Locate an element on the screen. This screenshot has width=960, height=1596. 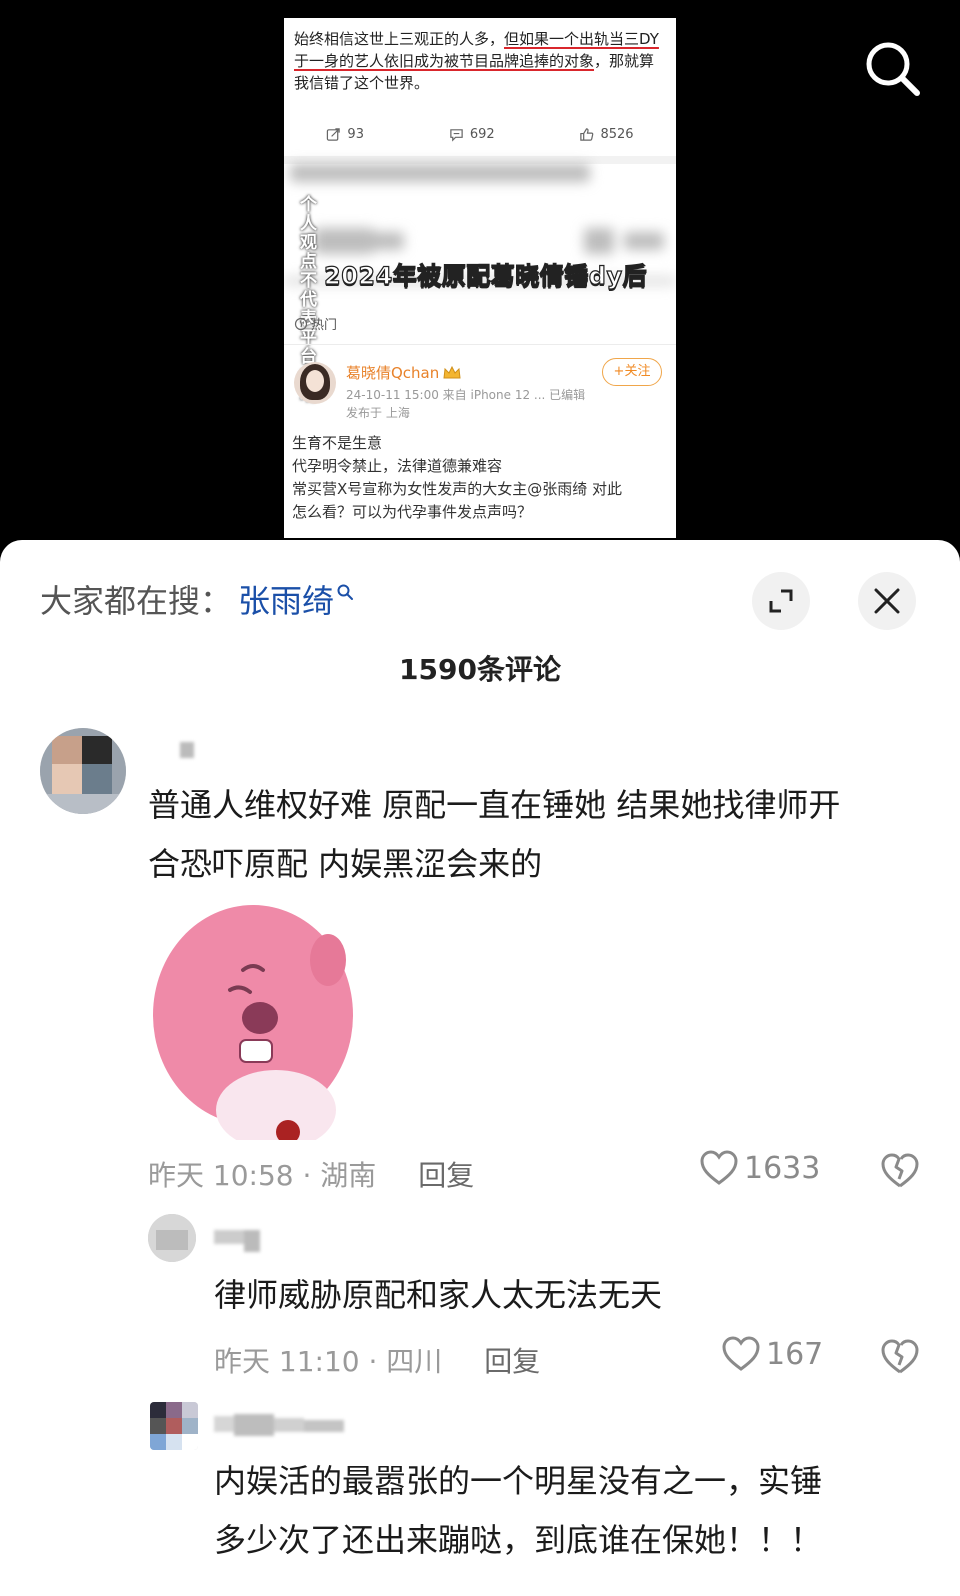
post-text-underlined: 但如果一个出轨当三 is located at coordinates (572, 39).